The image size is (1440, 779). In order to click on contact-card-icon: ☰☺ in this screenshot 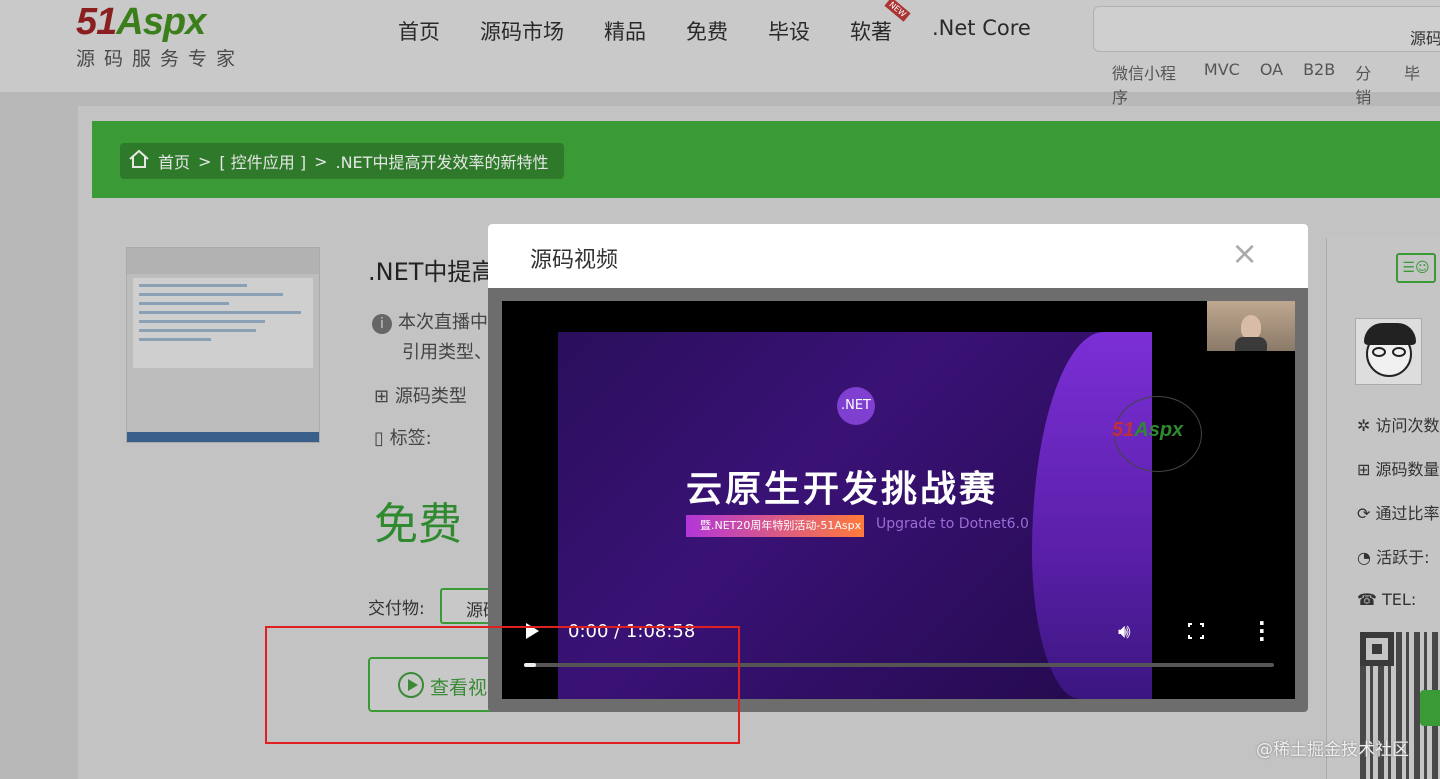, I will do `click(1416, 268)`.